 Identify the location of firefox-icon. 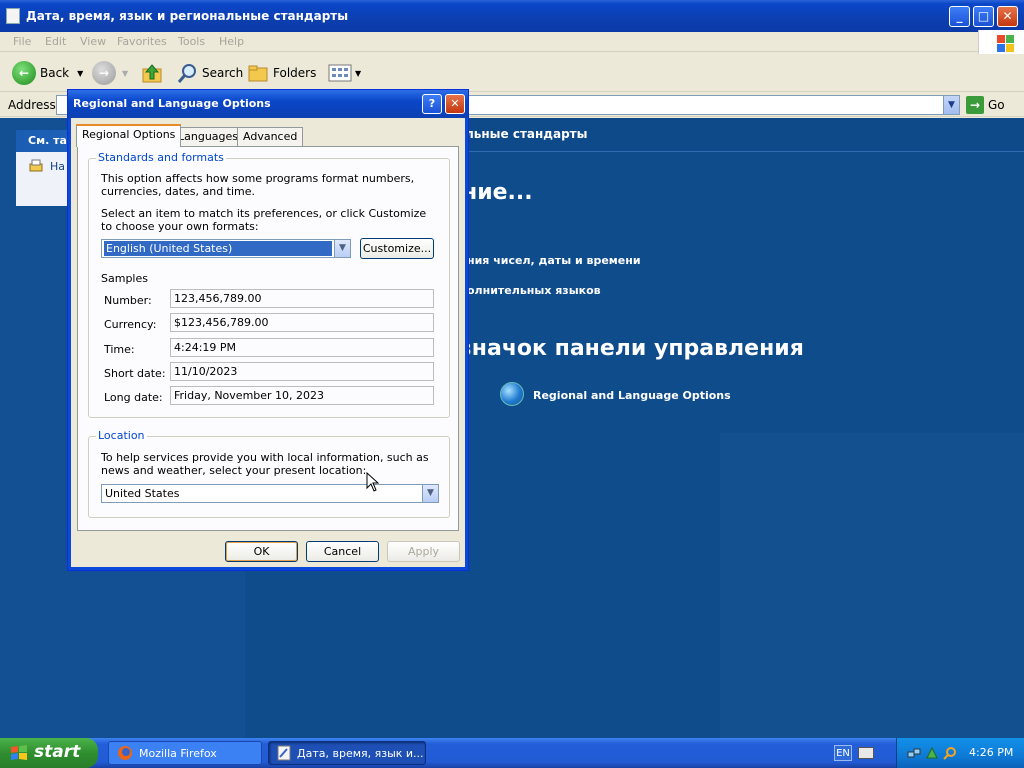
(125, 753).